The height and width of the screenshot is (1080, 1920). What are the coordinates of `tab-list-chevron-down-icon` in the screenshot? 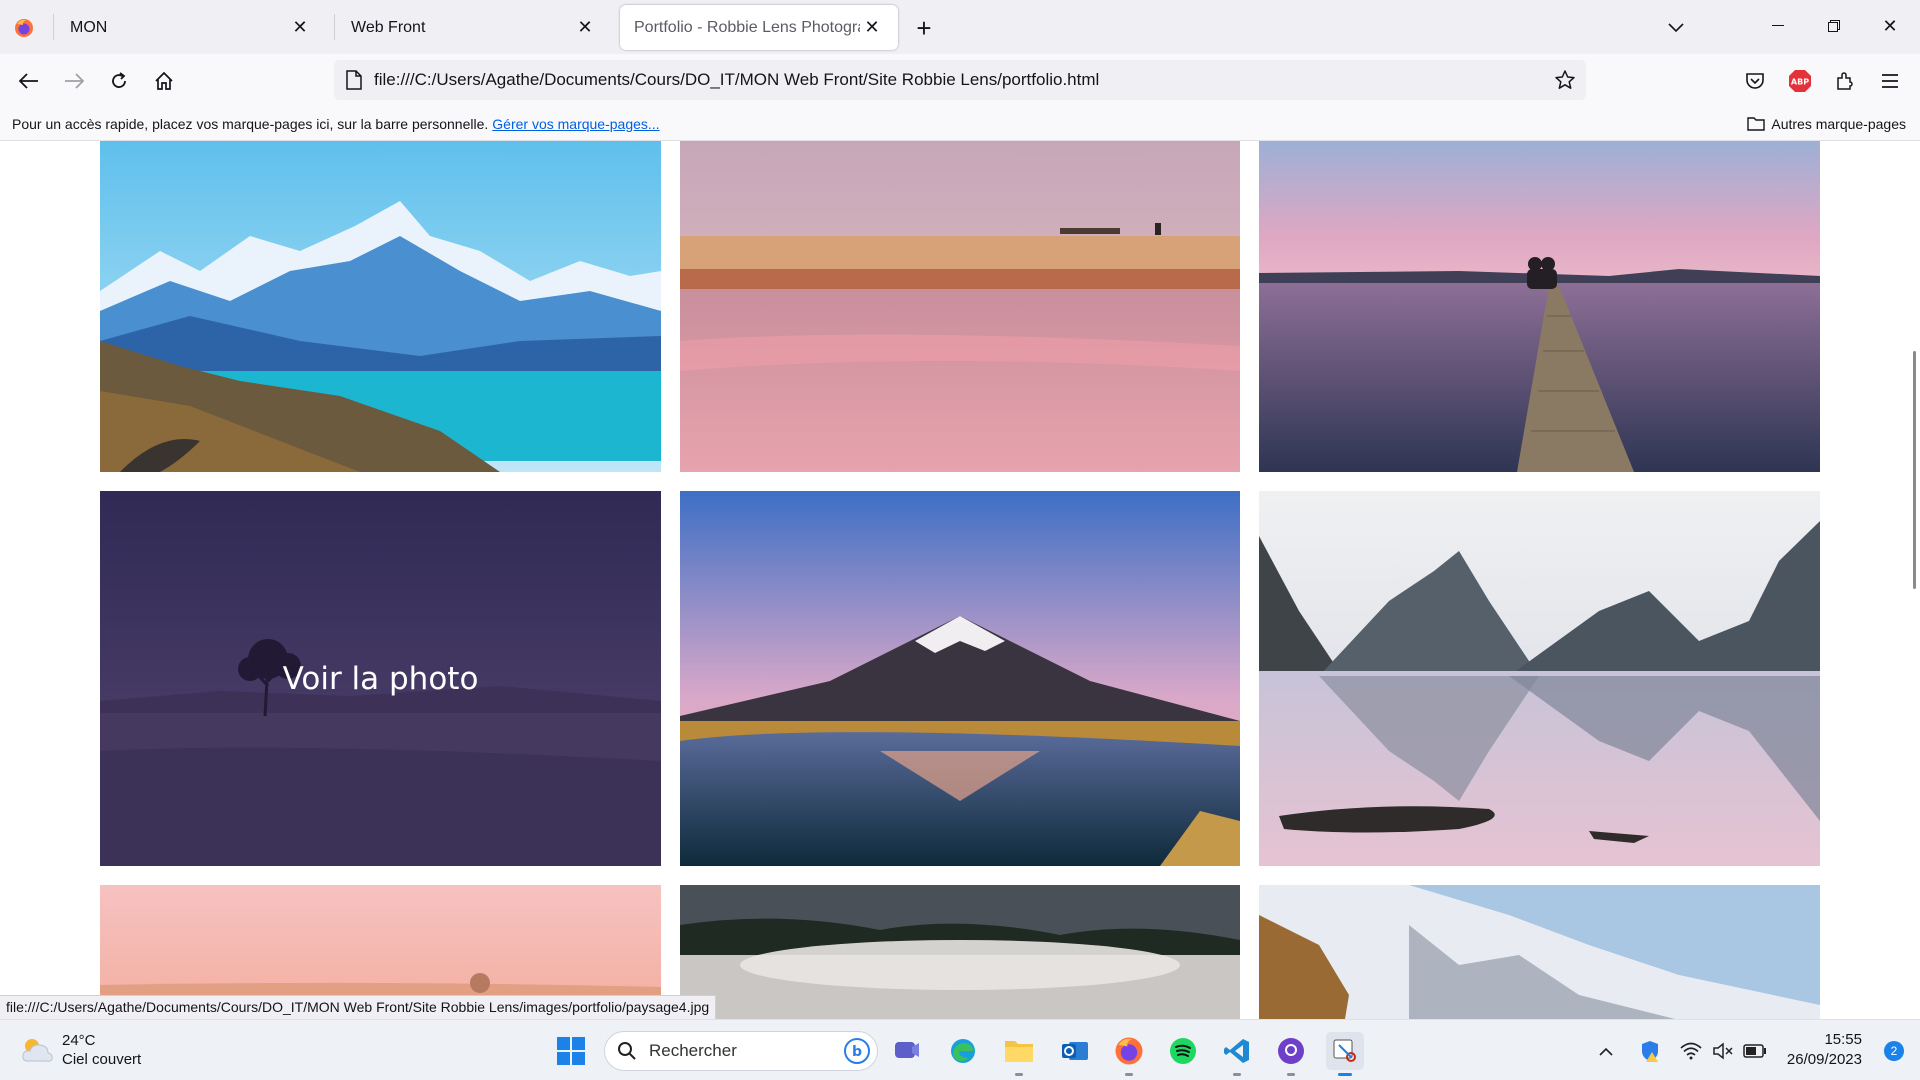 It's located at (1676, 28).